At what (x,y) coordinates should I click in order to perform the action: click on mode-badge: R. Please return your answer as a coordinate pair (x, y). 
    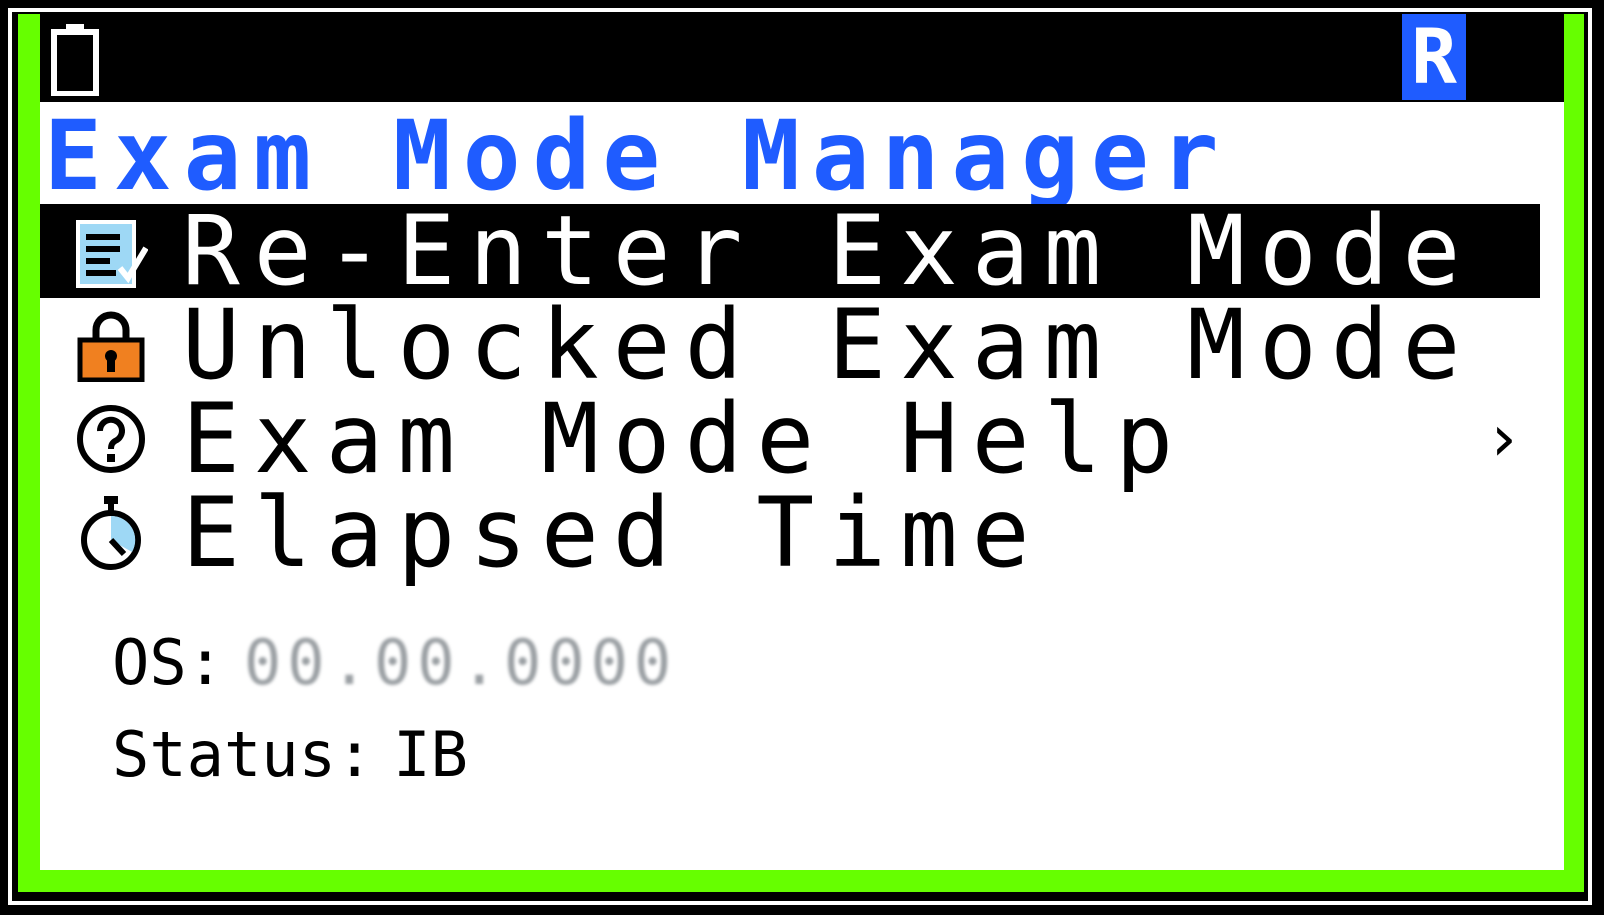
    Looking at the image, I should click on (1434, 57).